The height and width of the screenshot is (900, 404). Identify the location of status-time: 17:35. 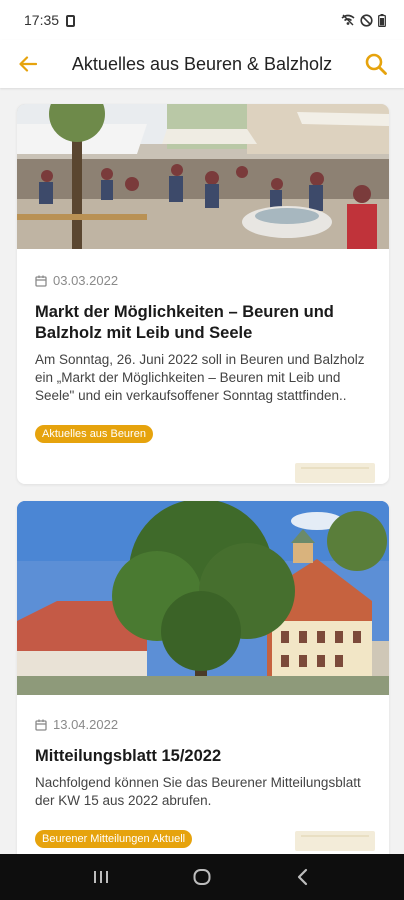
(42, 20).